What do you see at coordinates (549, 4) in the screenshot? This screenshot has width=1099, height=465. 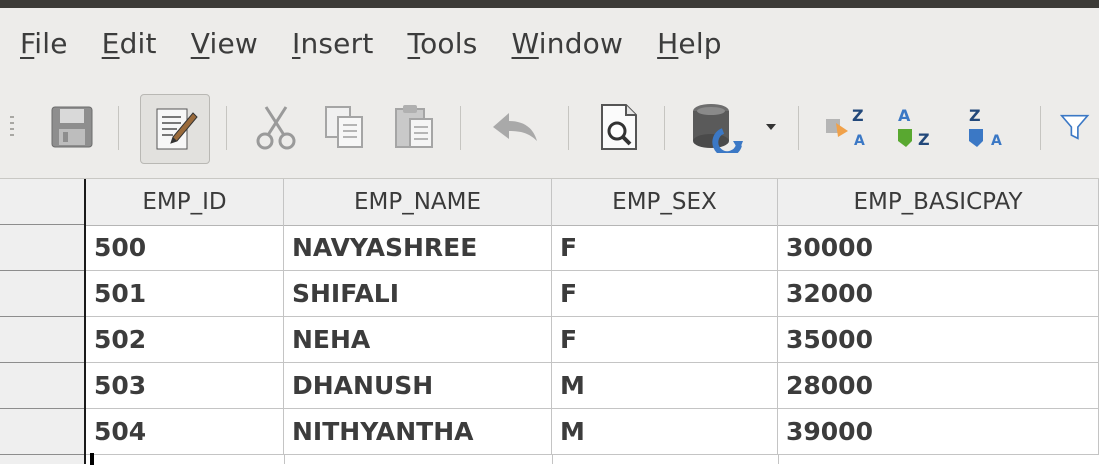 I see `window-top-border` at bounding box center [549, 4].